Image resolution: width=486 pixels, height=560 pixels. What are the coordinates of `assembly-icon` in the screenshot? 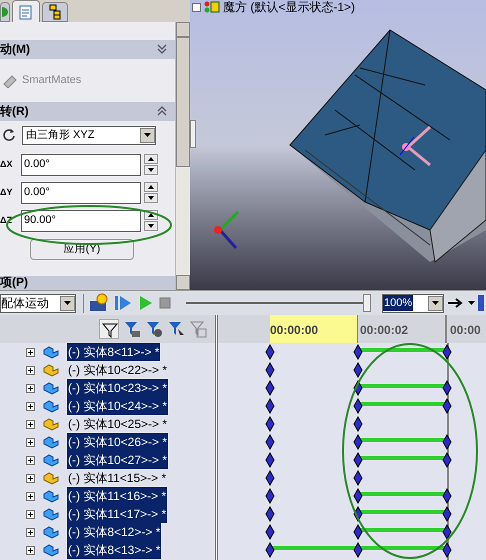 It's located at (212, 7).